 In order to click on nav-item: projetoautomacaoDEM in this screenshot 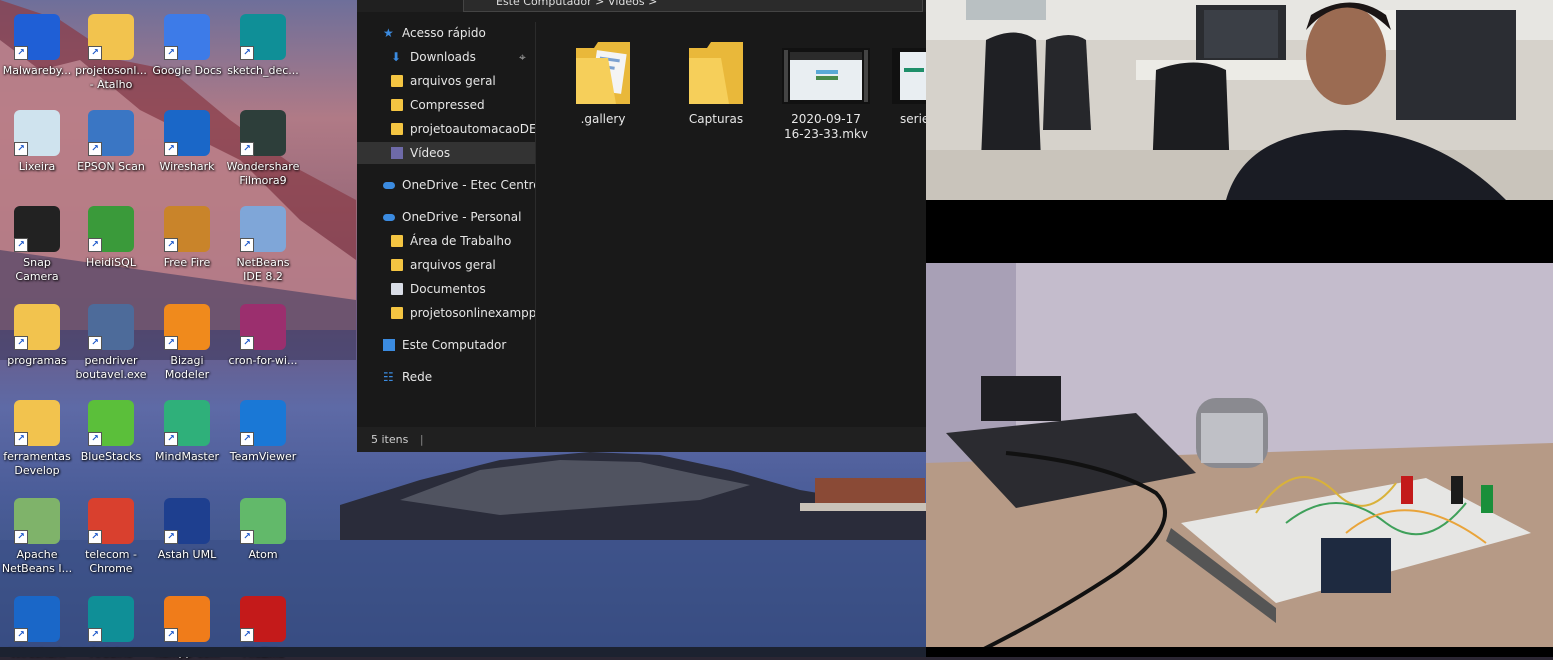, I will do `click(446, 129)`.